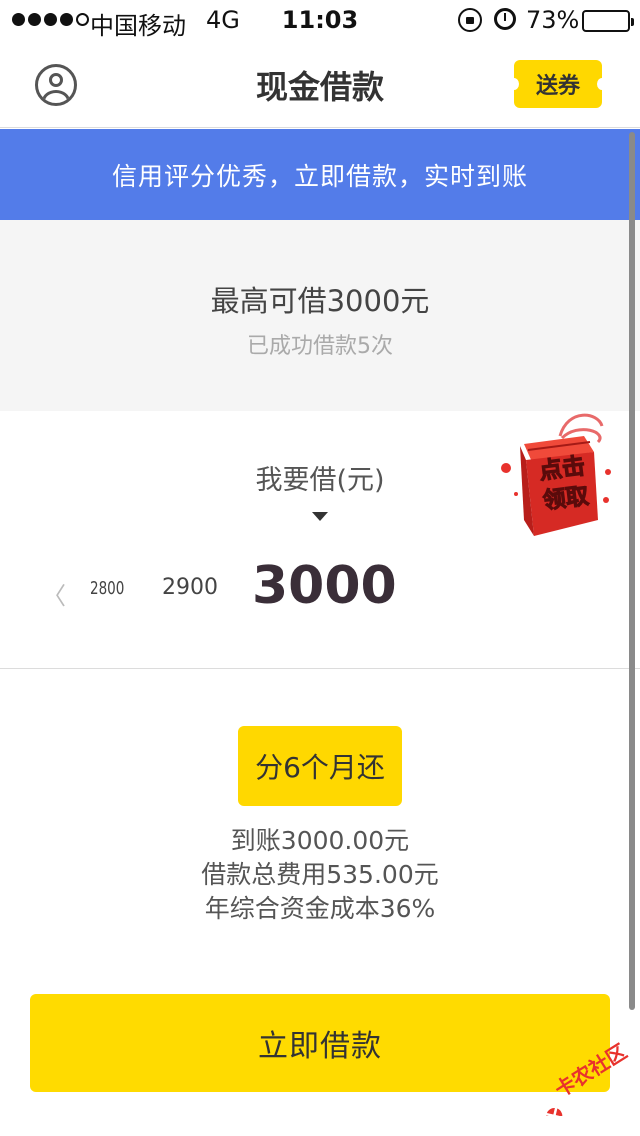  Describe the element at coordinates (470, 20) in the screenshot. I see `rotation-lock-icon` at that location.